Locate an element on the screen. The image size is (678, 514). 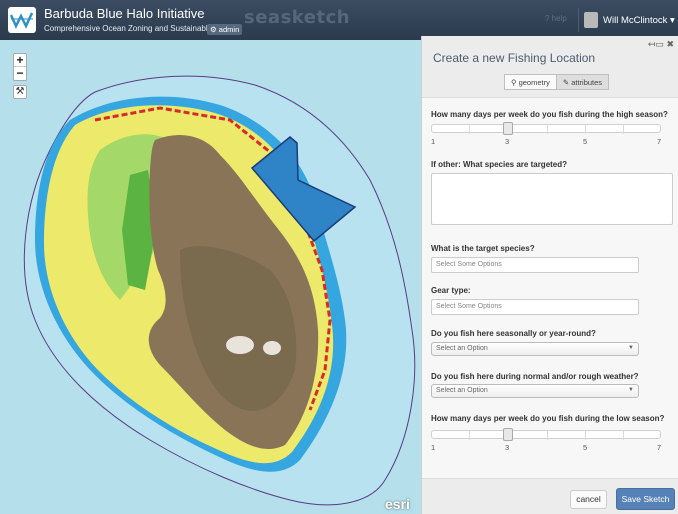
panel-controls: ↤▭ ✖ is located at coordinates (661, 44).